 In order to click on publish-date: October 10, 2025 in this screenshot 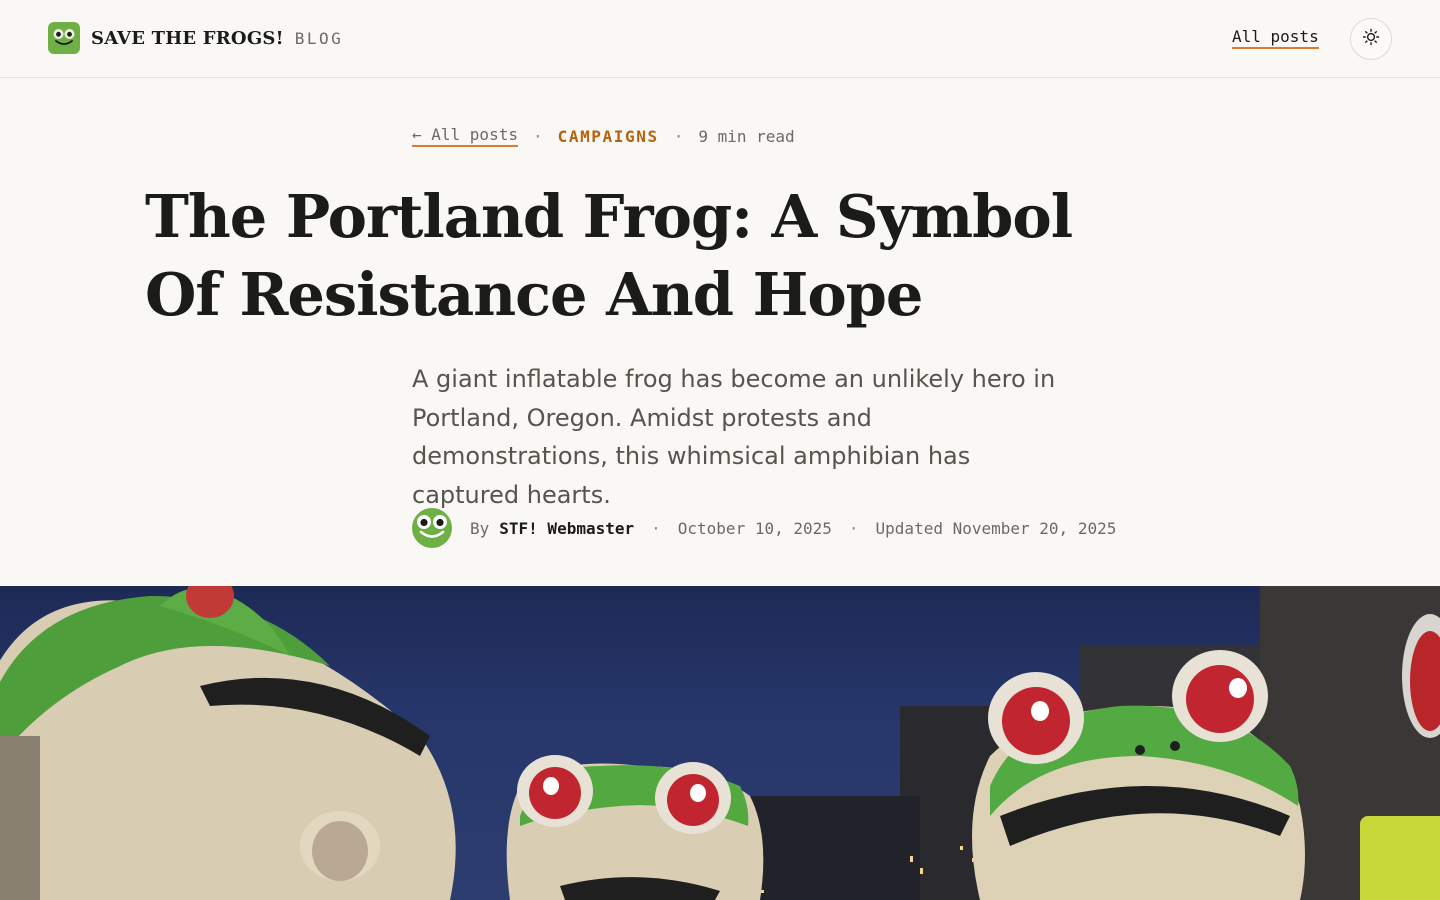, I will do `click(754, 528)`.